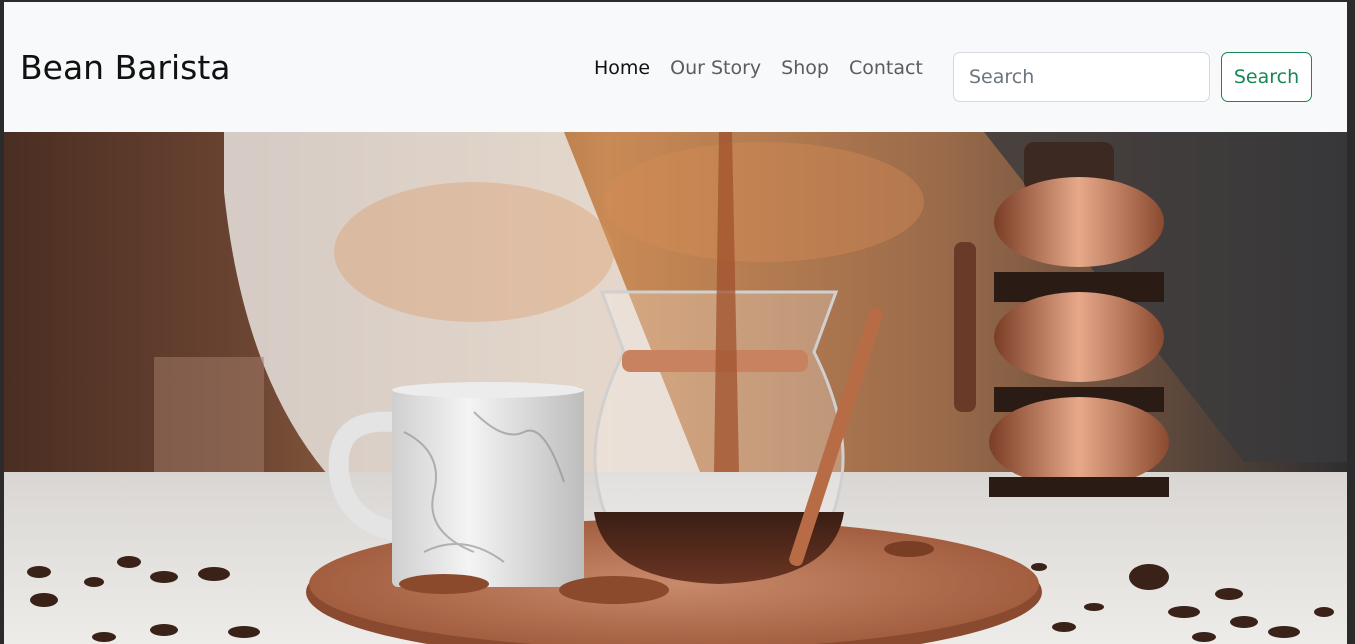 The width and height of the screenshot is (1355, 644). Describe the element at coordinates (805, 68) in the screenshot. I see `nav-link-shop: Shop` at that location.